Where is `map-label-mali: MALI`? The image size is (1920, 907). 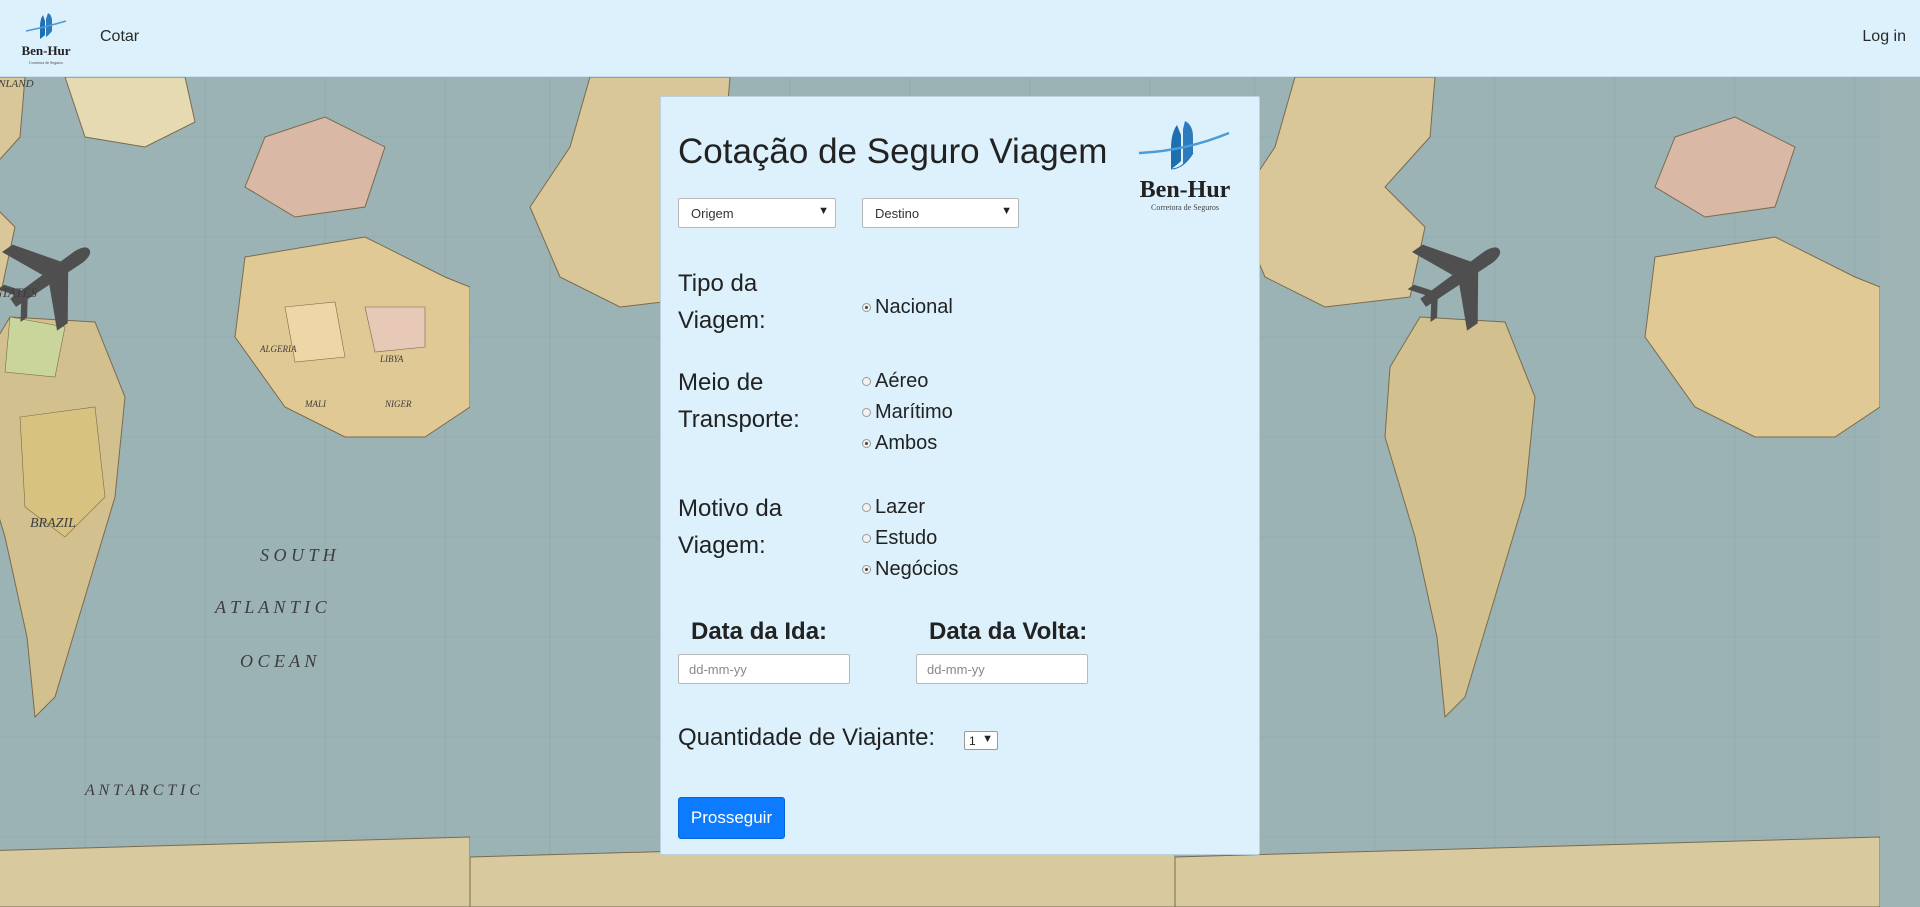 map-label-mali: MALI is located at coordinates (315, 404).